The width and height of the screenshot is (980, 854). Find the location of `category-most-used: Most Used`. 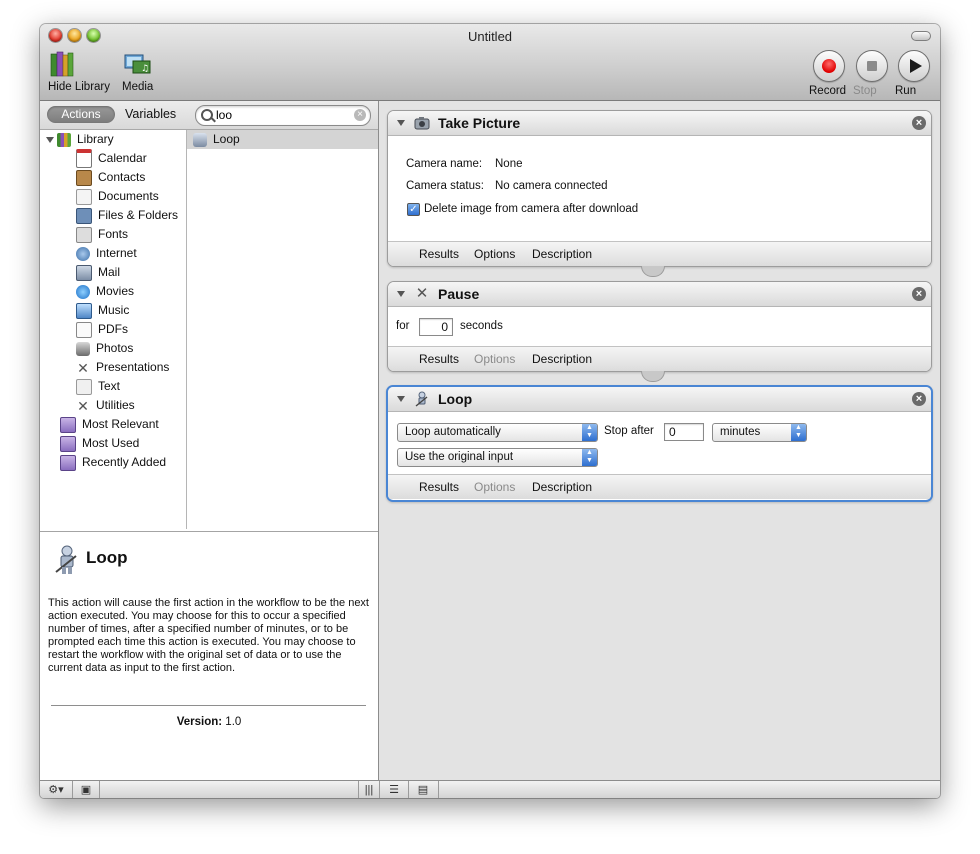

category-most-used: Most Used is located at coordinates (99, 443).